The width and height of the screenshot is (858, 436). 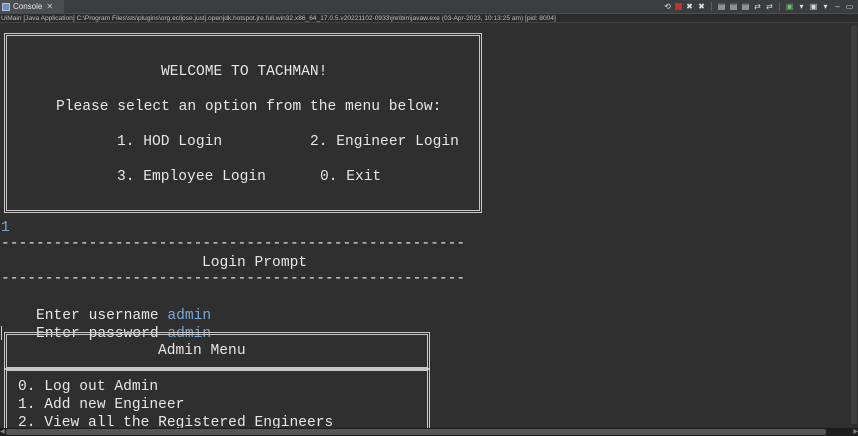 What do you see at coordinates (244, 72) in the screenshot?
I see `welcome-title: WELCOME TO TACHMAN!` at bounding box center [244, 72].